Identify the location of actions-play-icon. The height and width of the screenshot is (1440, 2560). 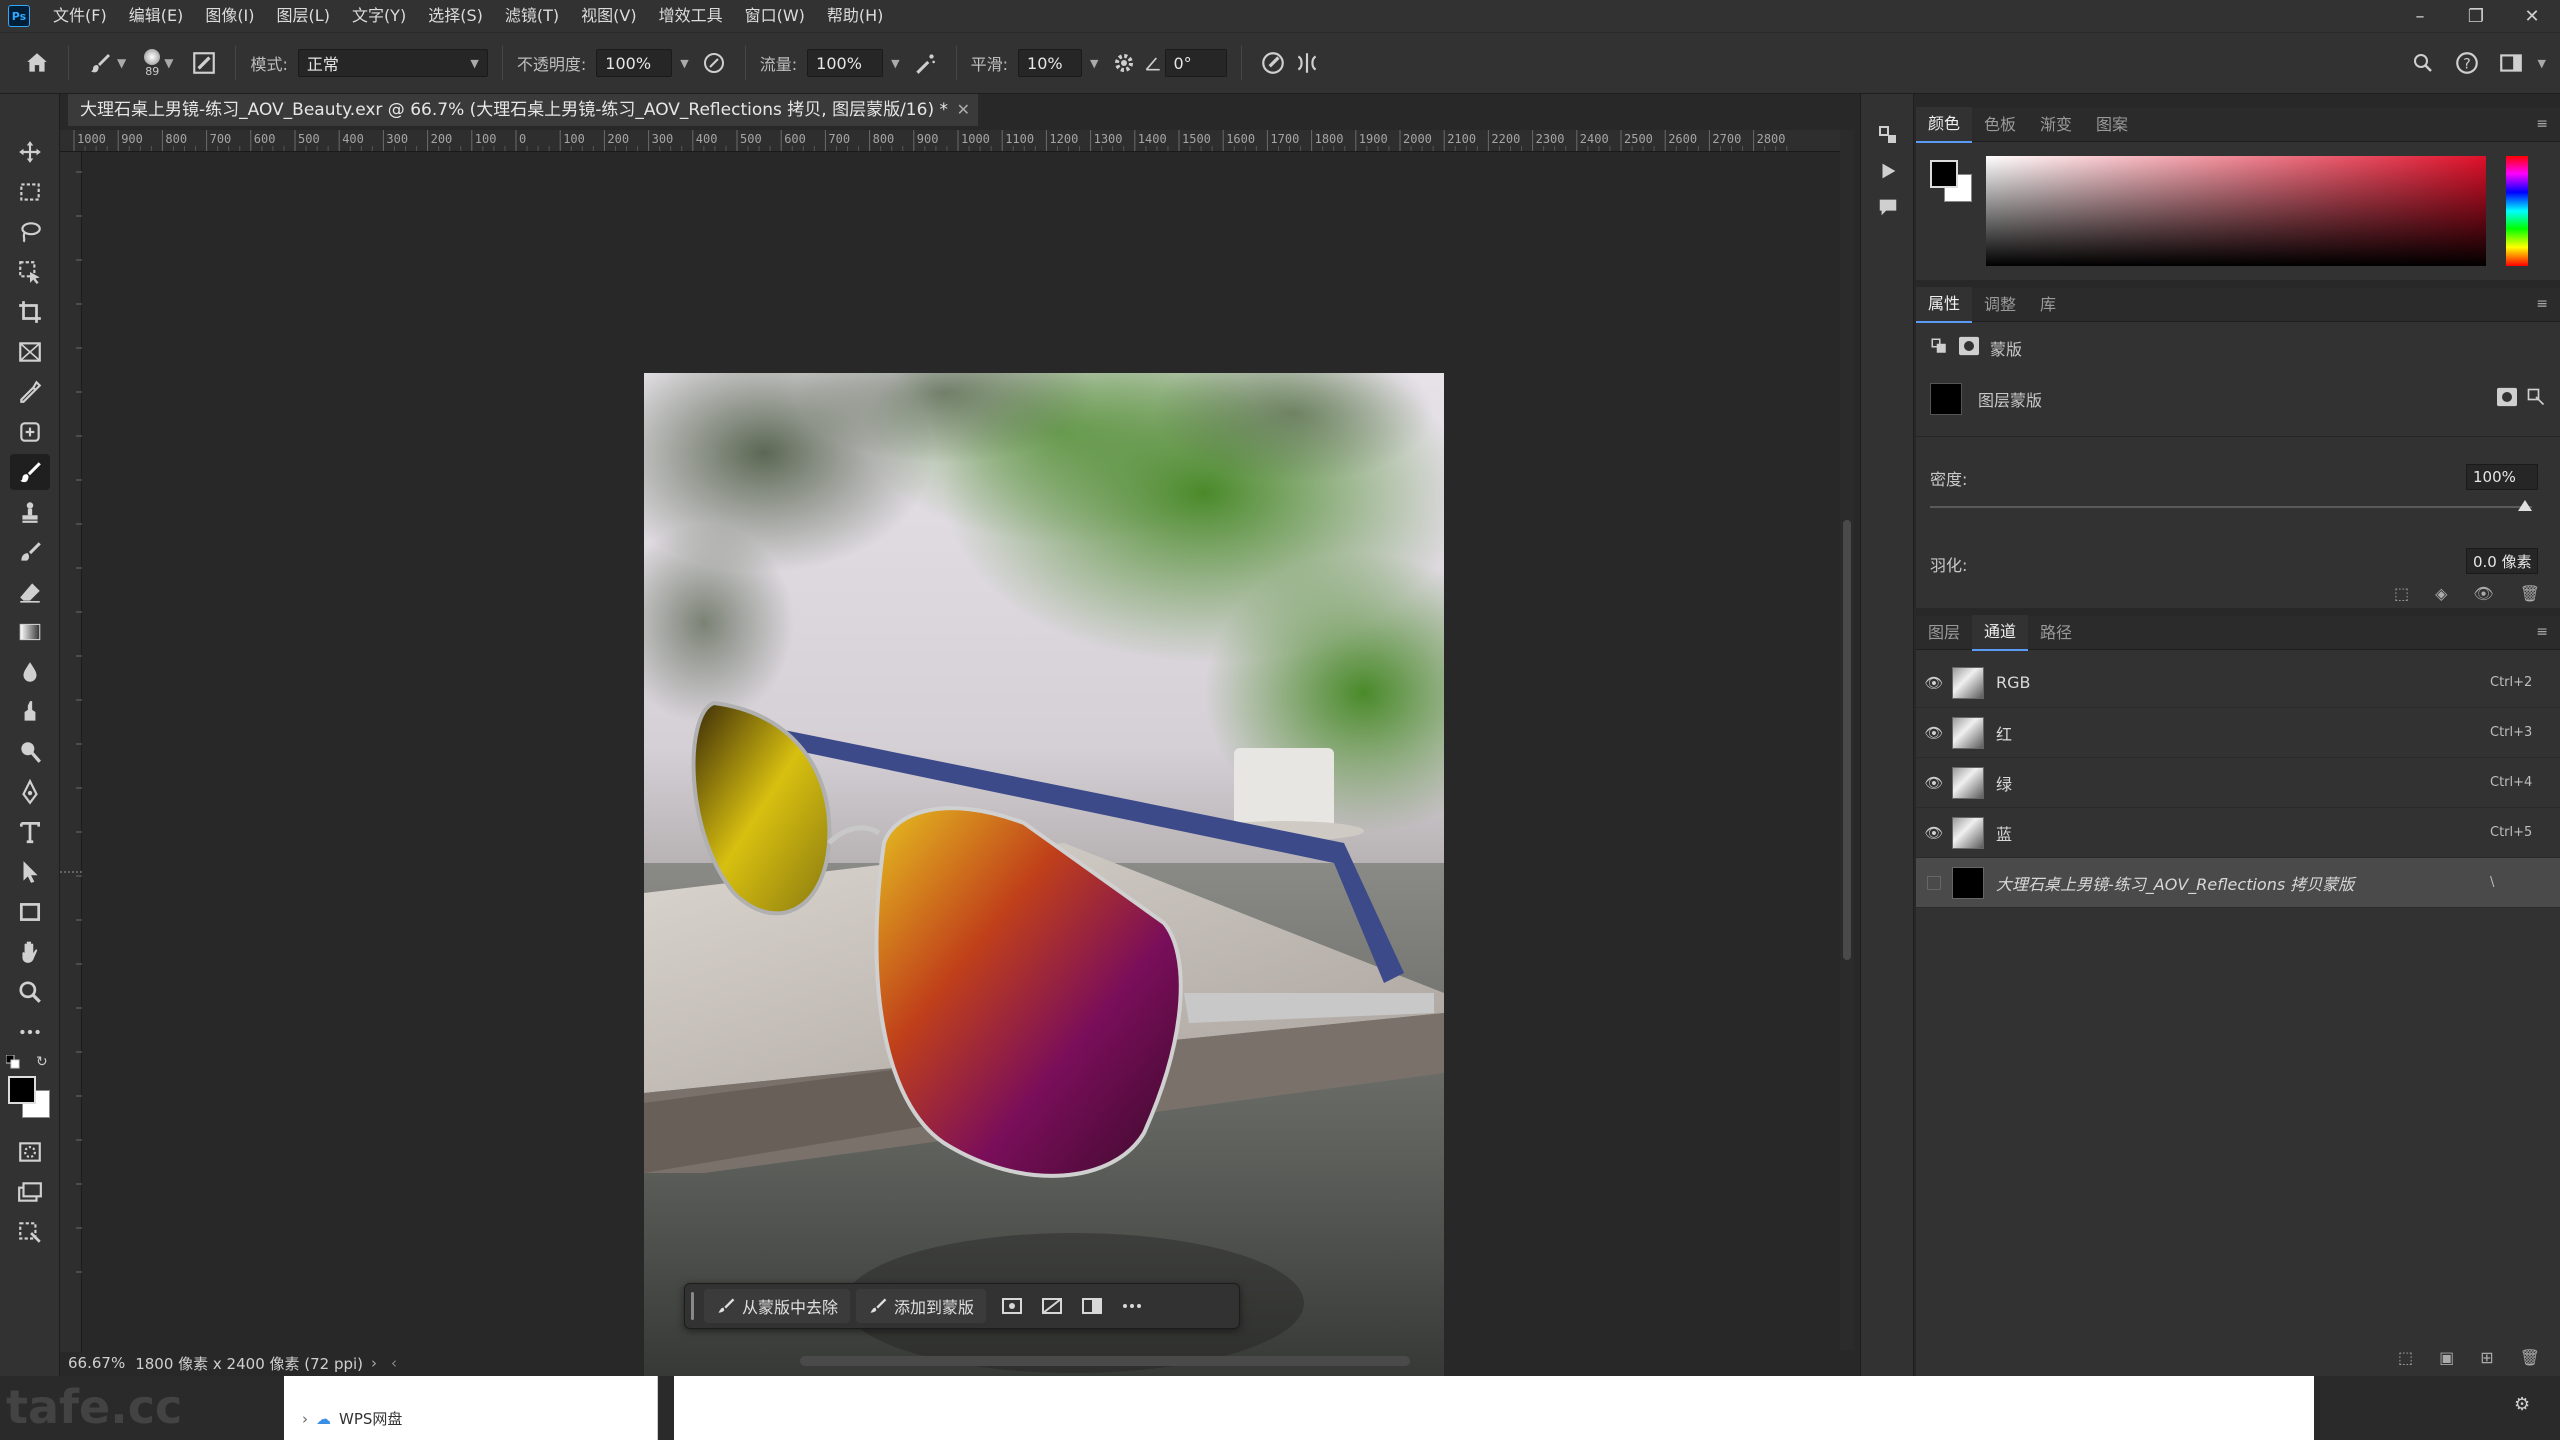
(1888, 171).